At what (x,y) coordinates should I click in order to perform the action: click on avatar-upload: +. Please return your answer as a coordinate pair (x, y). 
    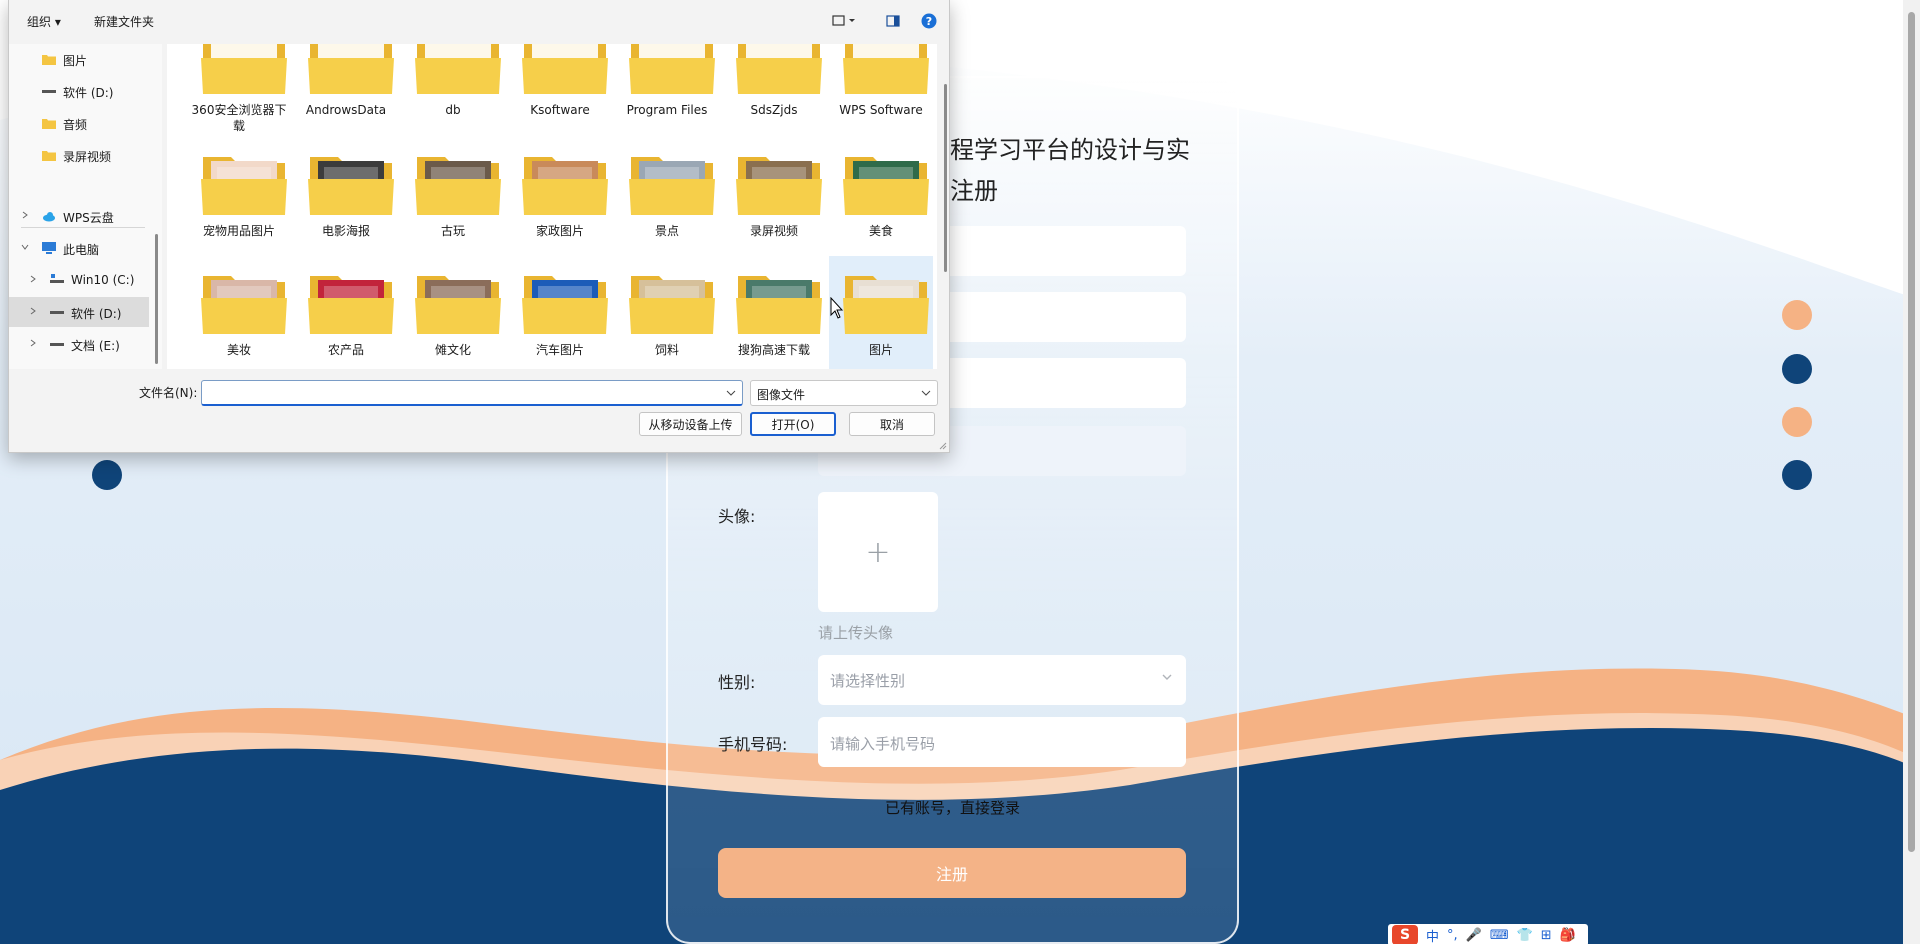
    Looking at the image, I should click on (878, 552).